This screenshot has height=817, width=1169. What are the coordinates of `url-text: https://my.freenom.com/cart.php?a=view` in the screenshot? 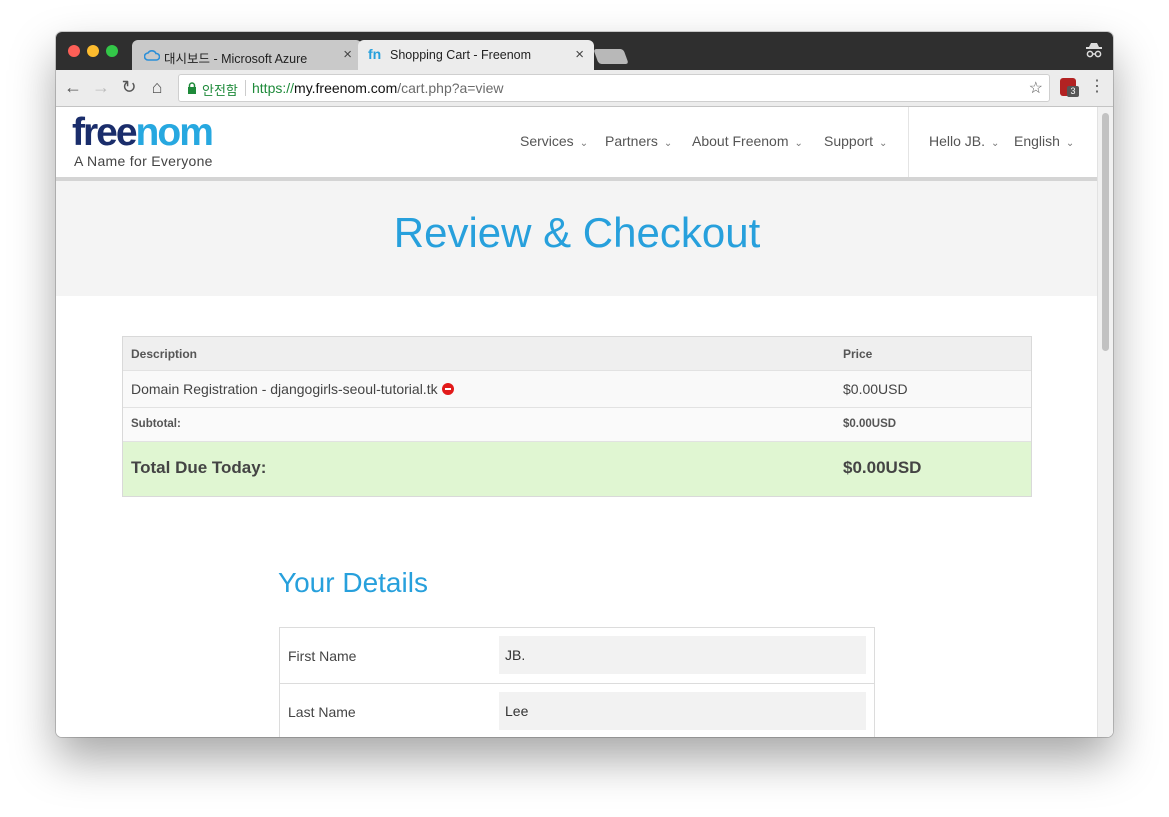 It's located at (377, 88).